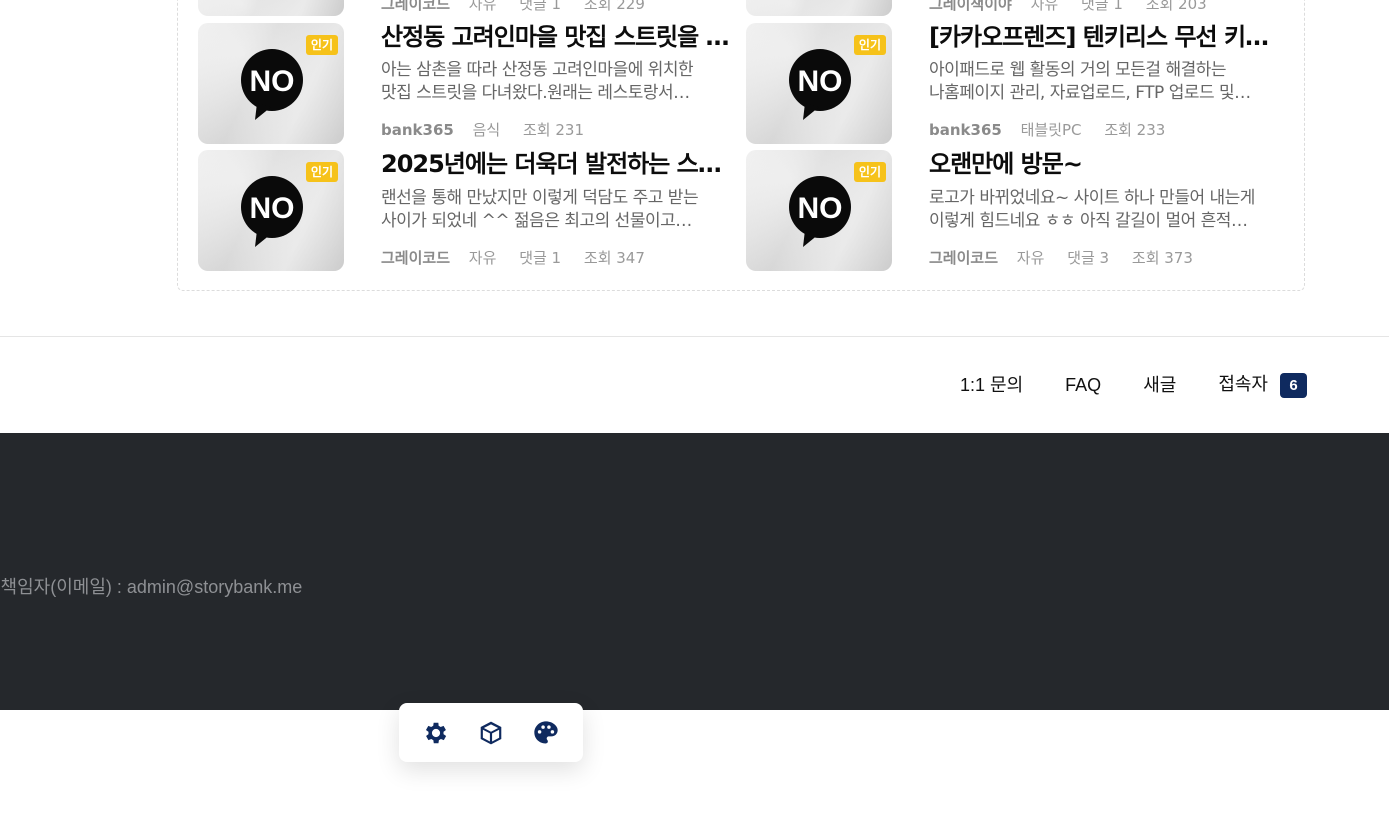  I want to click on section-divider, so click(694, 336).